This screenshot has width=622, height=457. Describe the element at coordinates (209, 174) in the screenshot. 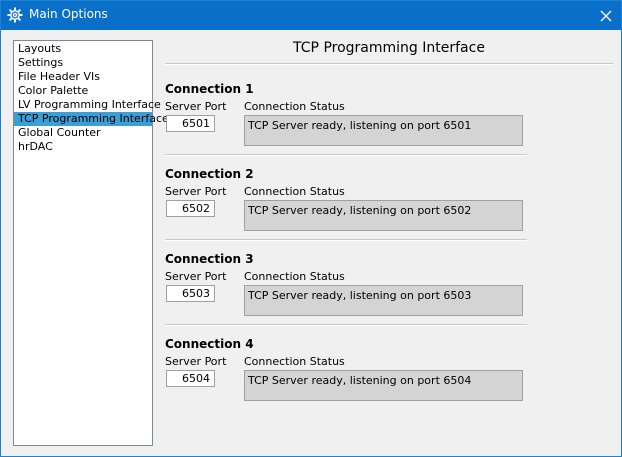

I see `connection-heading: Connection 2` at that location.